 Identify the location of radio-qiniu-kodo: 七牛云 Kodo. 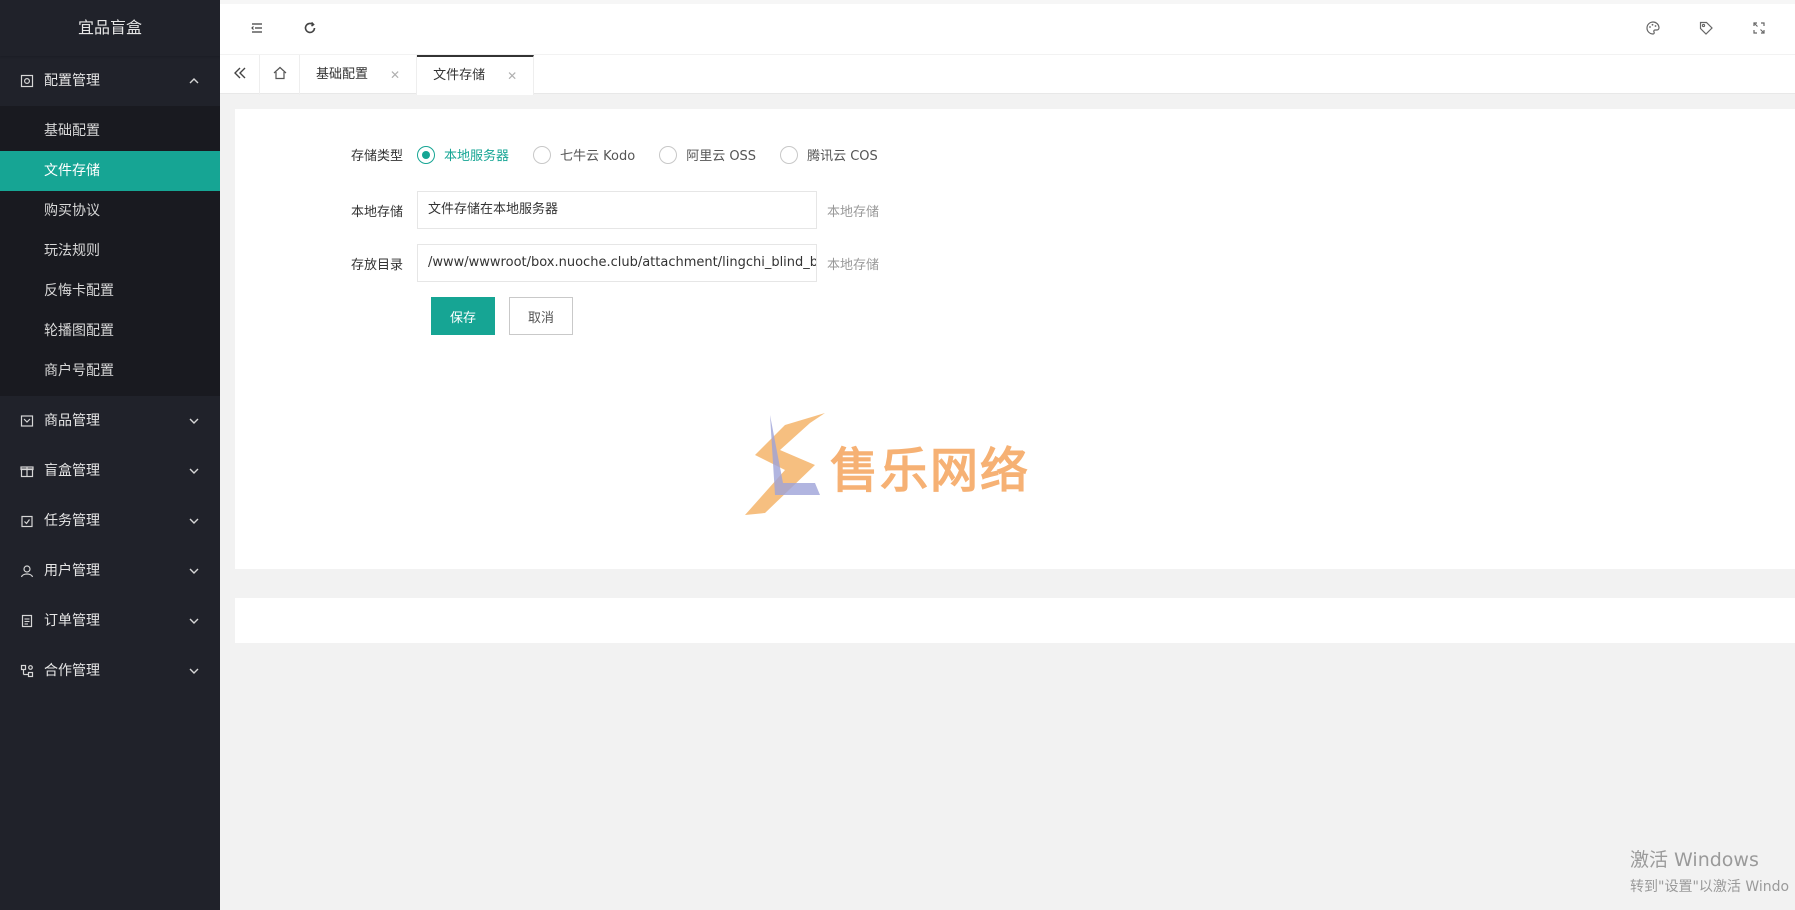
(584, 154).